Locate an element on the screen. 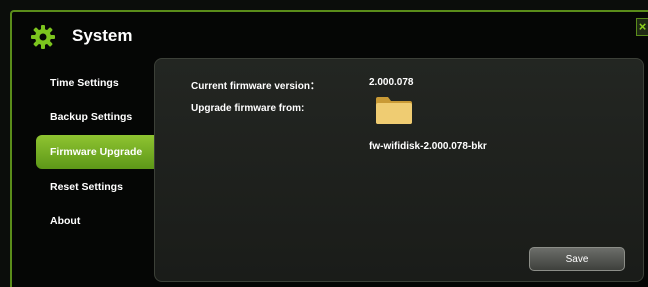 This screenshot has height=287, width=648. sidebar-item-label: Backup Settings is located at coordinates (91, 117).